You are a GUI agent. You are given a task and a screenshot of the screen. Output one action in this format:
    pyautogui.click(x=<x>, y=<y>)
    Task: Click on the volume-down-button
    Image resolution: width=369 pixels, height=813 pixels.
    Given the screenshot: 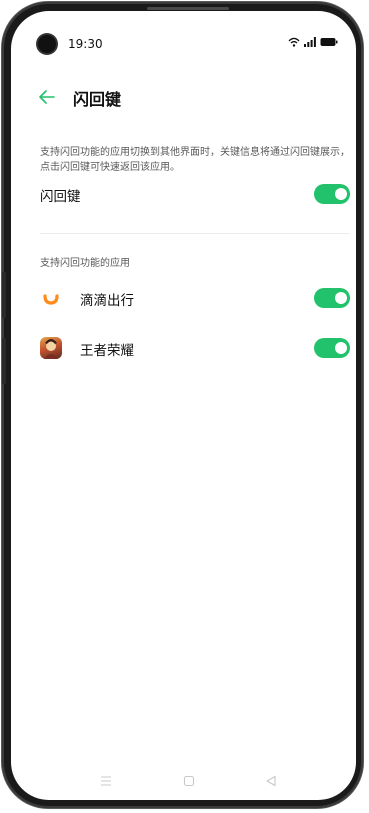 What is the action you would take?
    pyautogui.click(x=4, y=361)
    